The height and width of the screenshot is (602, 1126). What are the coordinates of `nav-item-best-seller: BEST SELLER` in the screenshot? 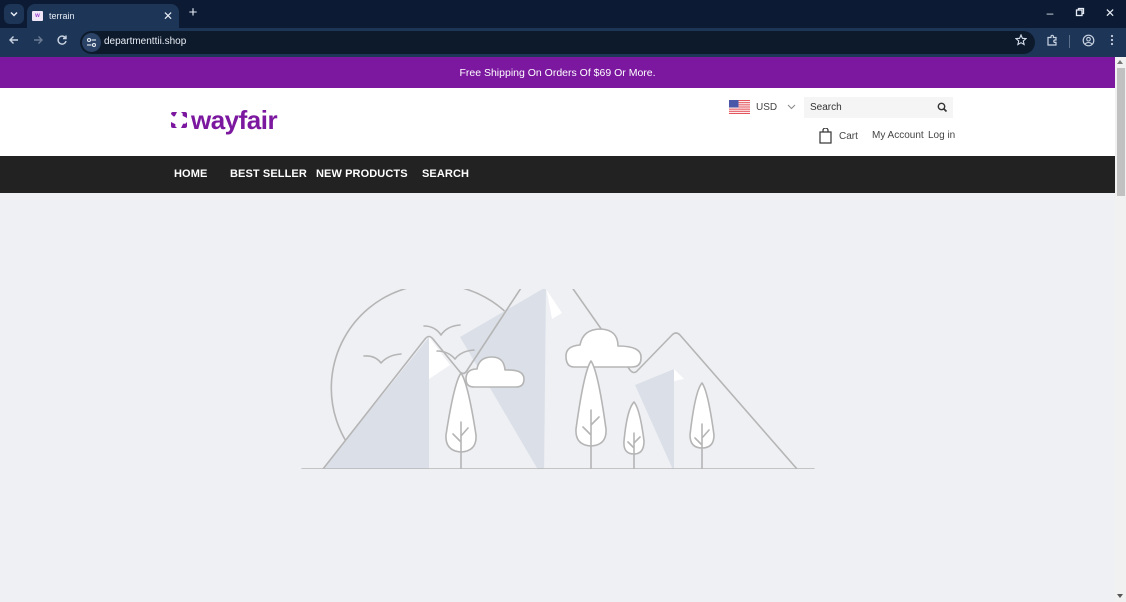 It's located at (268, 174).